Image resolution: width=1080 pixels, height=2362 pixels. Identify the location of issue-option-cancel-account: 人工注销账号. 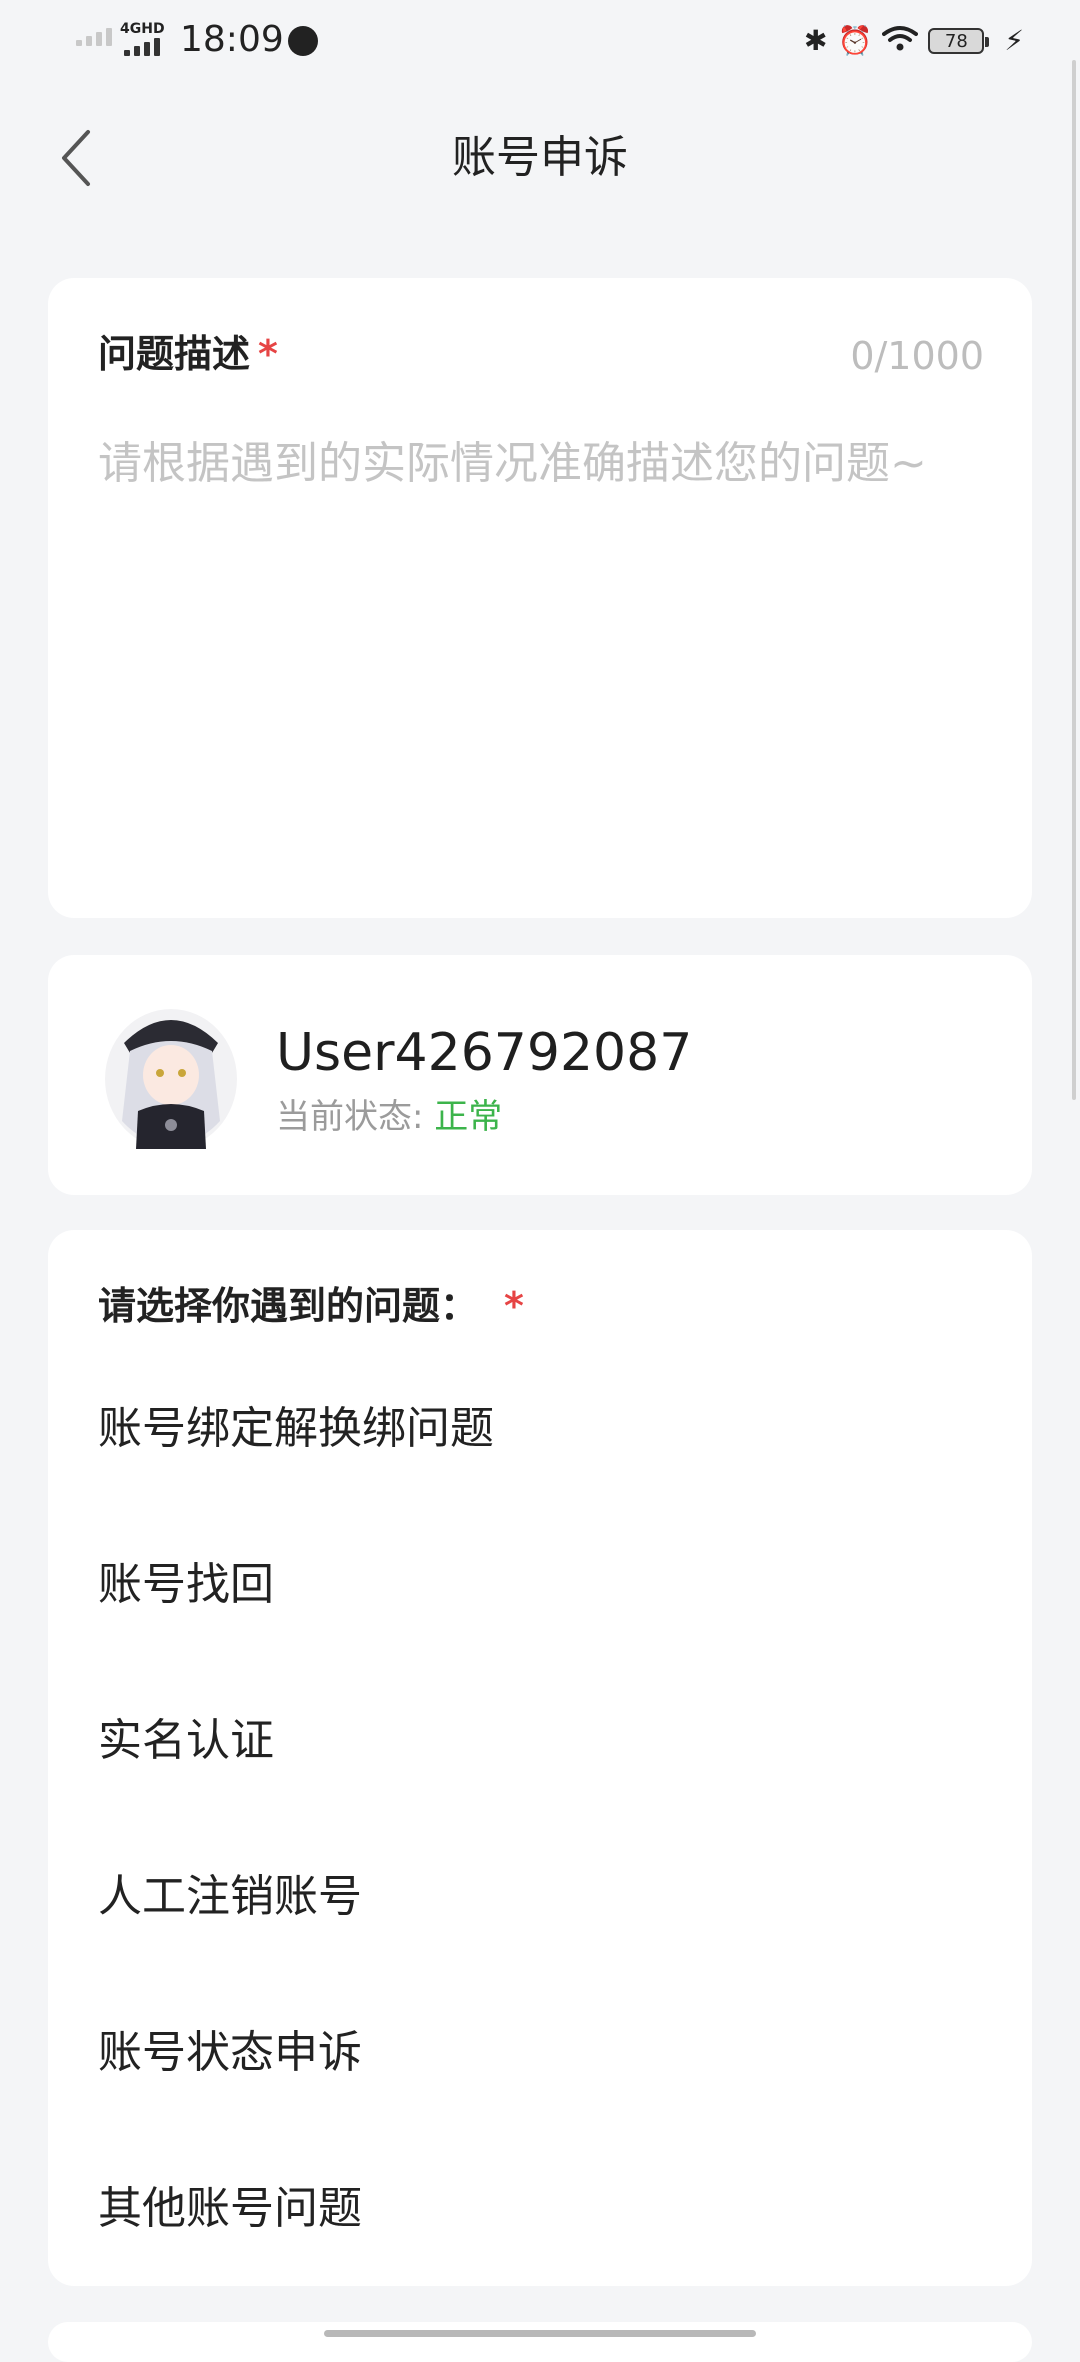
(538, 1897).